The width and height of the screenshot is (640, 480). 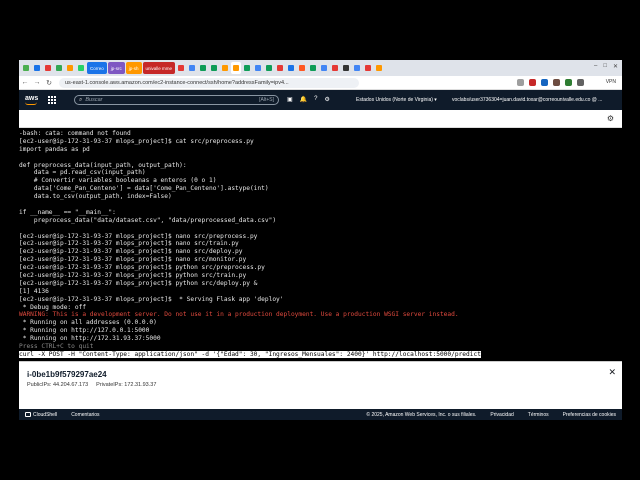 What do you see at coordinates (320, 331) in the screenshot?
I see `terminal-line: * Running on http://127.0.0.1:5000` at bounding box center [320, 331].